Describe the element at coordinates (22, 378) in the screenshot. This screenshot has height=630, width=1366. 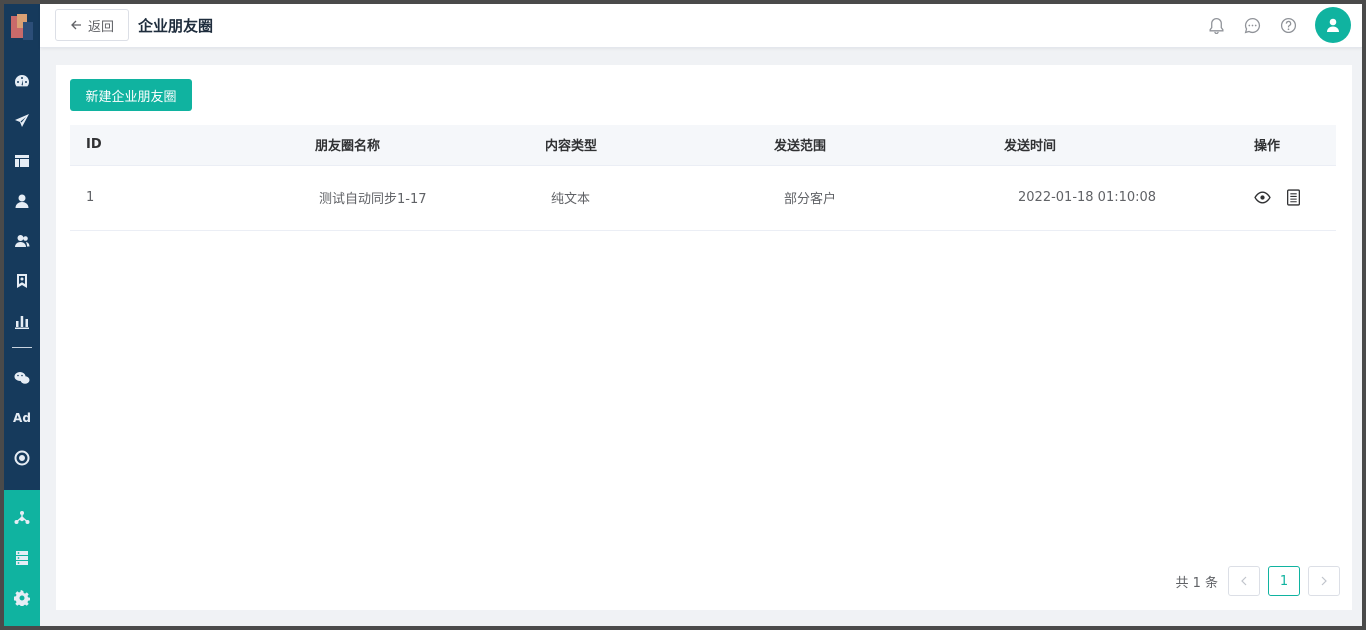
I see `wechat-icon` at that location.